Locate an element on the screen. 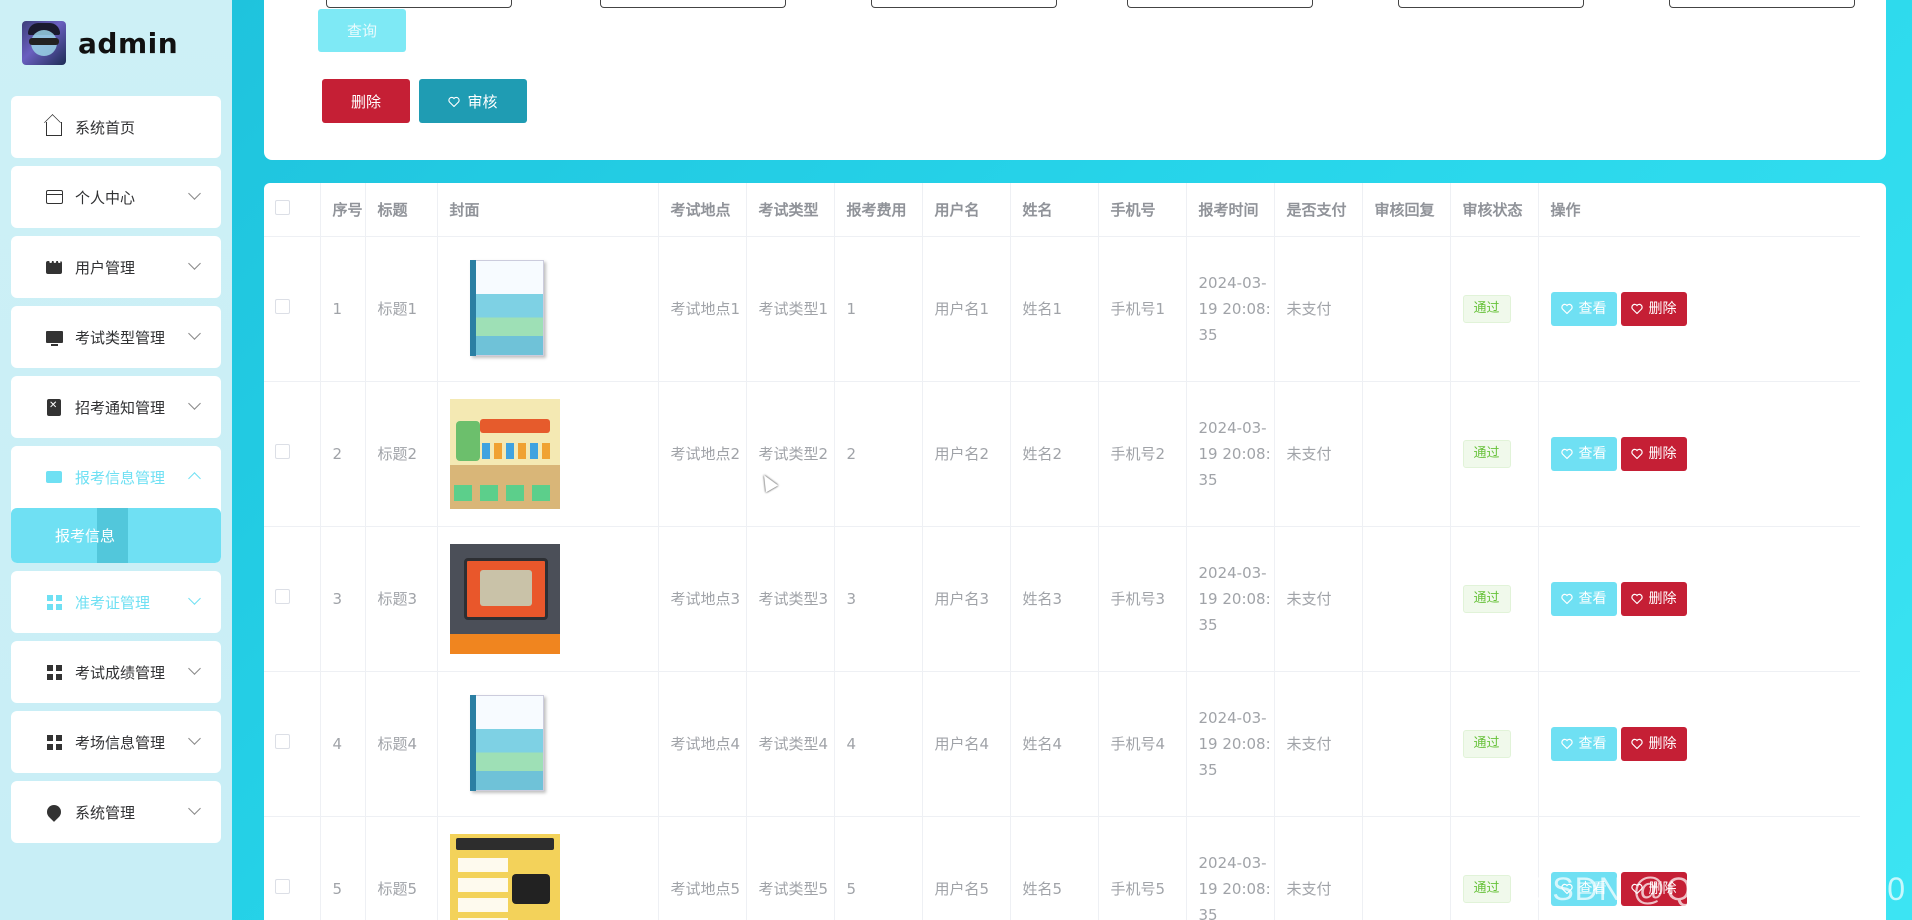  column-header: 审核状态 is located at coordinates (1494, 210).